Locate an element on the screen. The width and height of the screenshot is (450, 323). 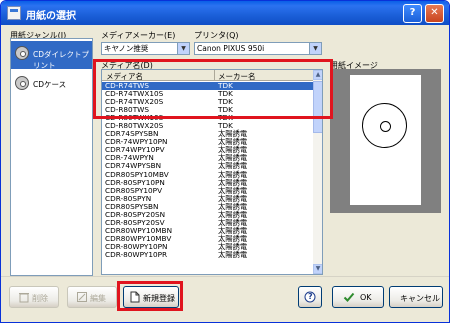
delete-button-label: 削除 is located at coordinates (40, 298).